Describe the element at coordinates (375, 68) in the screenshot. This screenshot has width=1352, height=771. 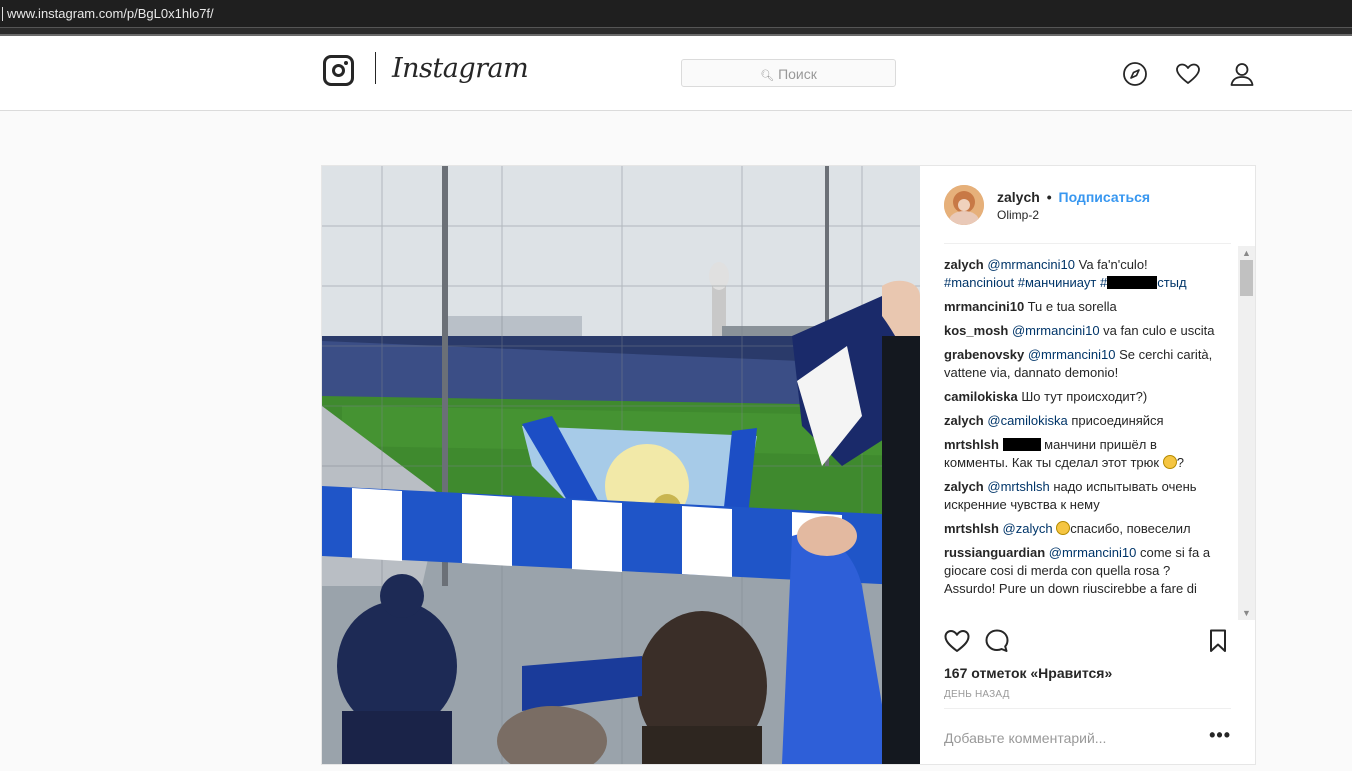
I see `logo-divider` at that location.